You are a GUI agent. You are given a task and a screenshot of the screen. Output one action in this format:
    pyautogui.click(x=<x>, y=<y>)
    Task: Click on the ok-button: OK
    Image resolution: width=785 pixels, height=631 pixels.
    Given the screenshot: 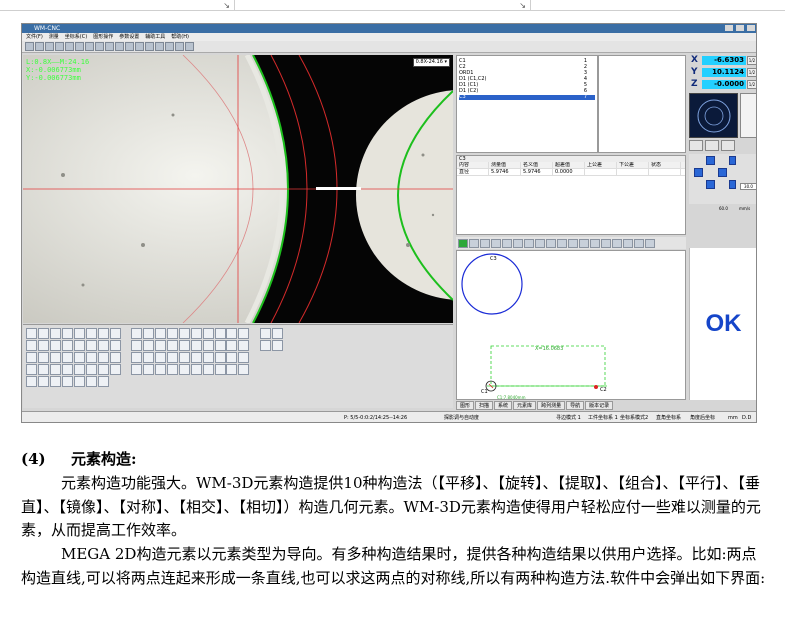 What is the action you would take?
    pyautogui.click(x=722, y=324)
    